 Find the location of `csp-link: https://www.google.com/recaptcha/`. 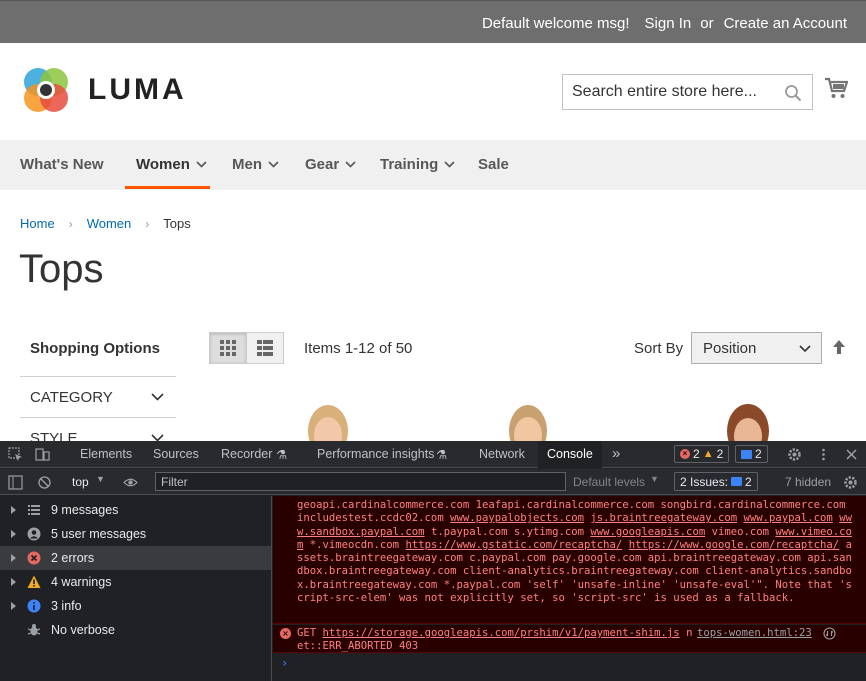

csp-link: https://www.google.com/recaptcha/ is located at coordinates (734, 545).